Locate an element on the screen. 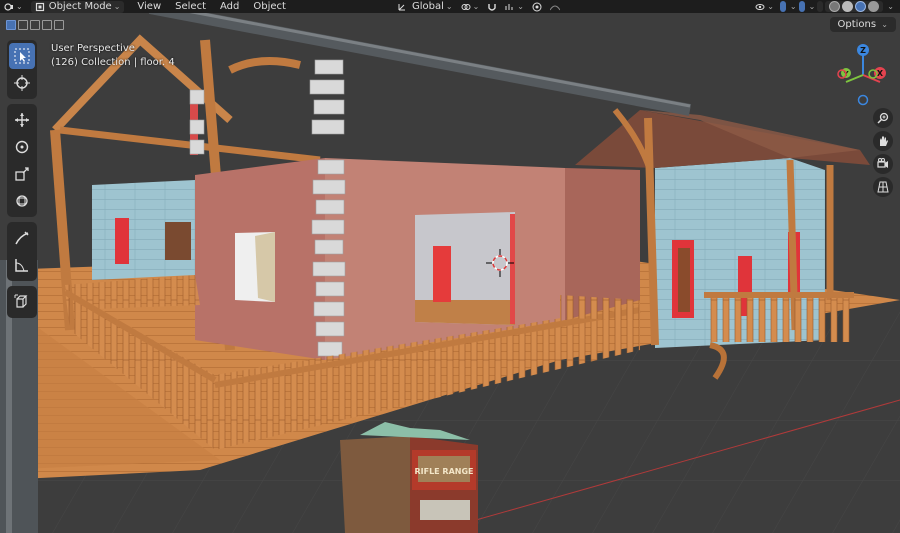  shading-modes is located at coordinates (854, 6).